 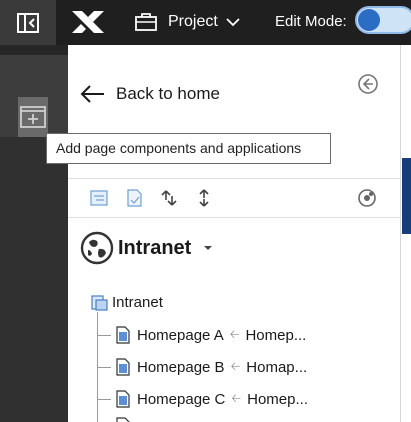 What do you see at coordinates (204, 198) in the screenshot?
I see `move-item-icon` at bounding box center [204, 198].